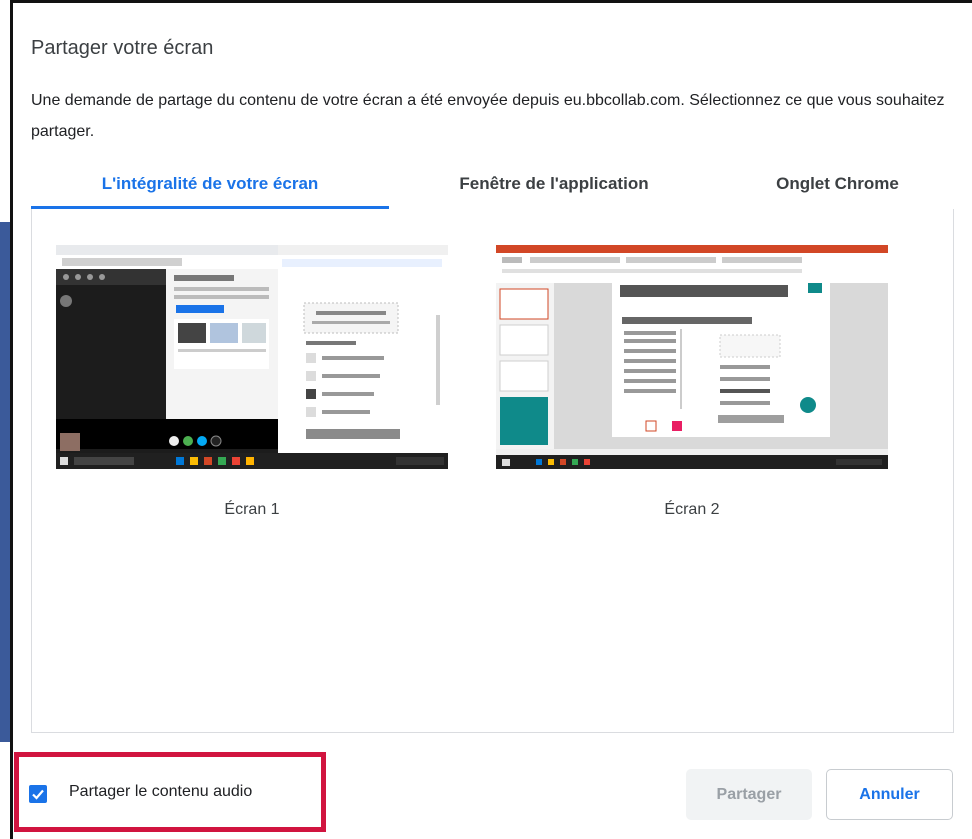  I want to click on audio-checkbox-label: Partager le contenu audio, so click(160, 792).